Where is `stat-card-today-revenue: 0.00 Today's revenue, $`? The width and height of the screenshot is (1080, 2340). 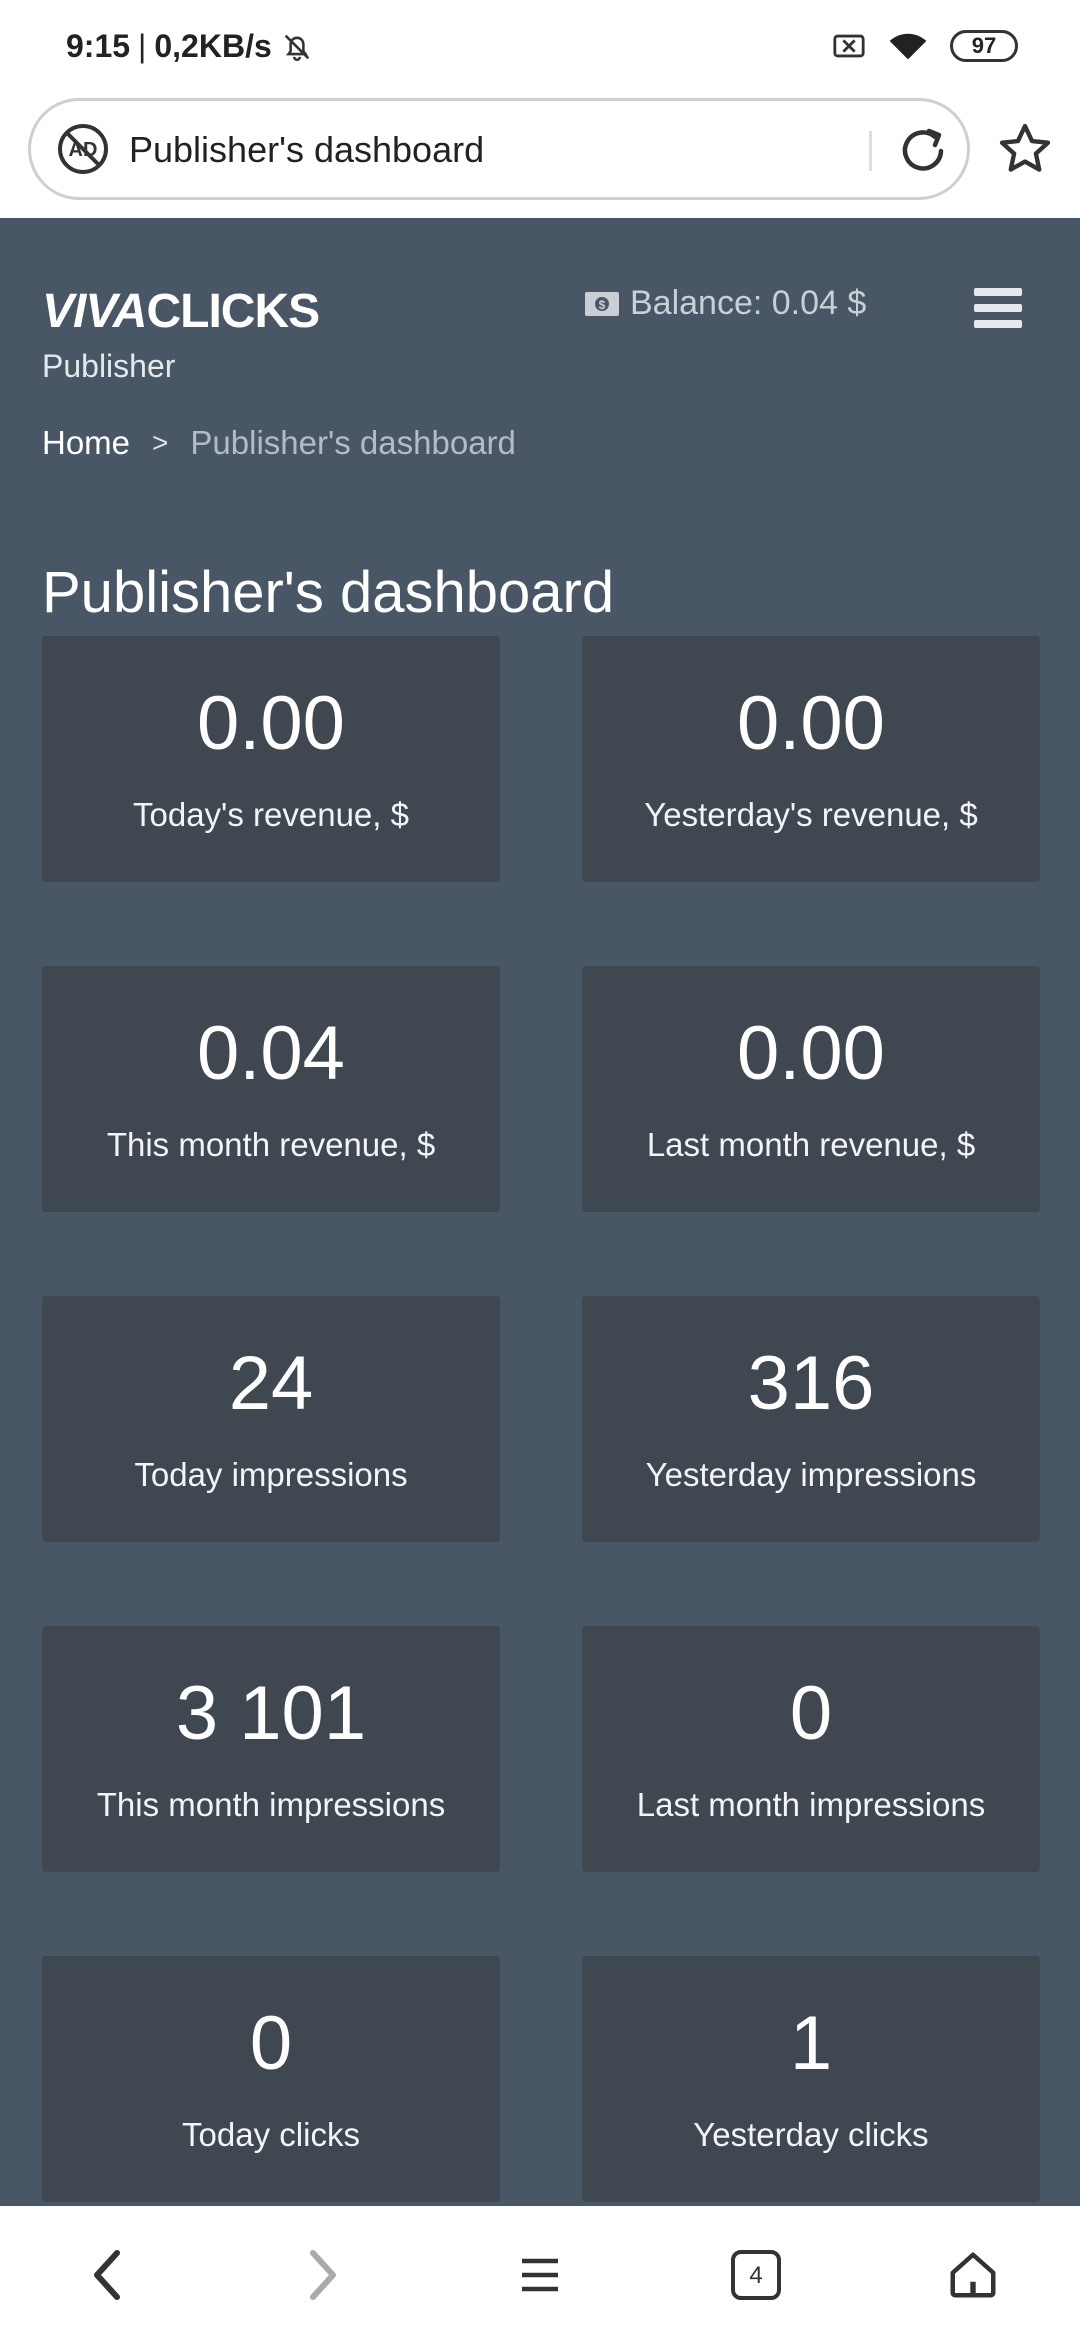 stat-card-today-revenue: 0.00 Today's revenue, $ is located at coordinates (271, 759).